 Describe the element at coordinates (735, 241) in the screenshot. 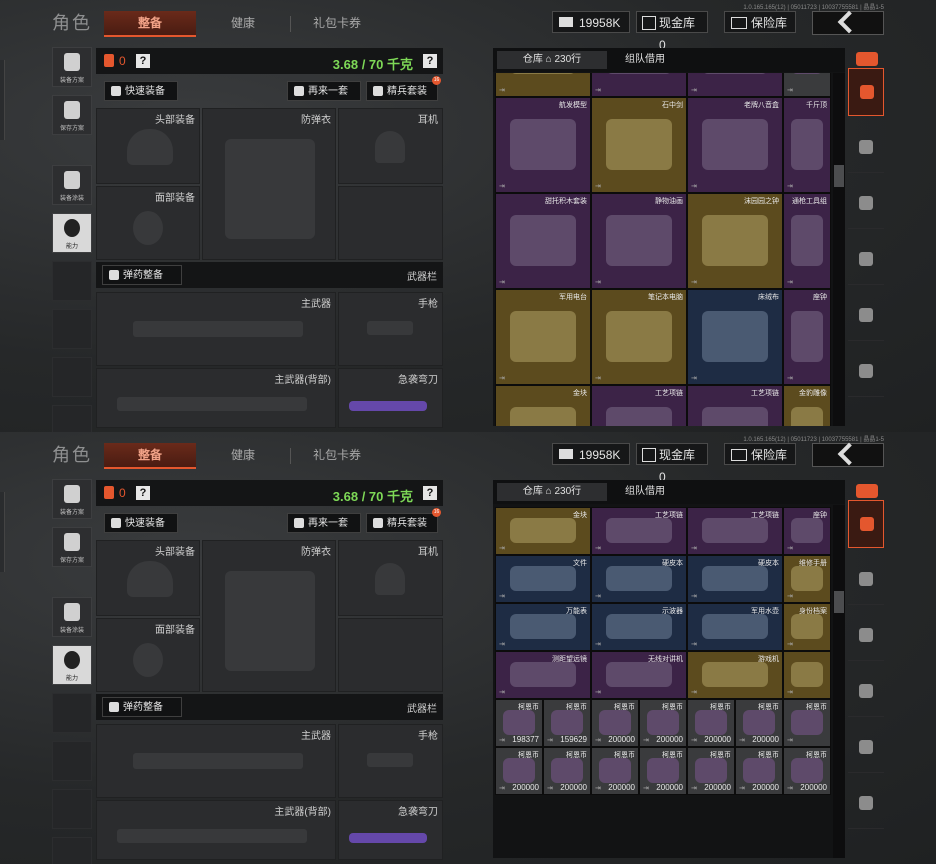

I see `storage-item: 沫园园之钟 ⇥` at that location.